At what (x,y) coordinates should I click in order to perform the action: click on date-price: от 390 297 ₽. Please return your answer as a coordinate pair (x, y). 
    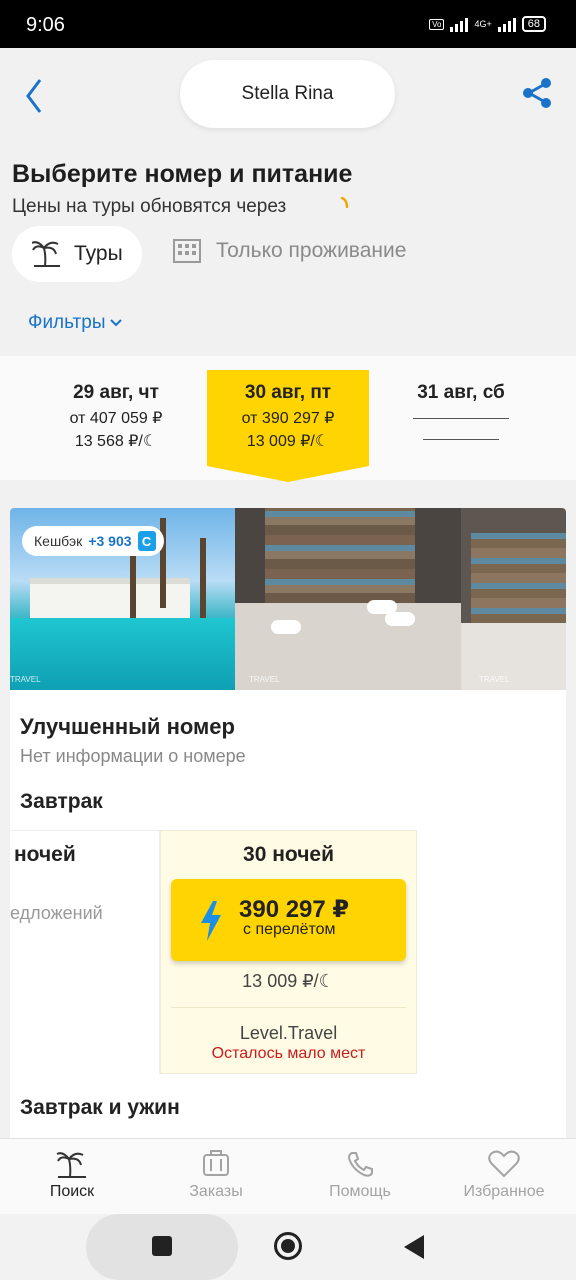
    Looking at the image, I should click on (288, 418).